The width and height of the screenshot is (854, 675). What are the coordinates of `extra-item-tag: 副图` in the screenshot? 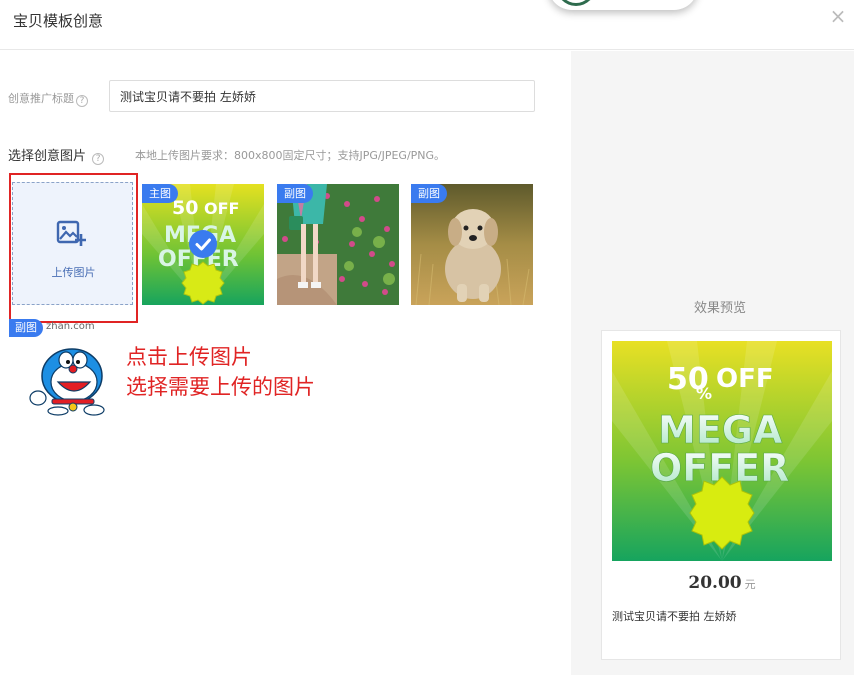 It's located at (26, 328).